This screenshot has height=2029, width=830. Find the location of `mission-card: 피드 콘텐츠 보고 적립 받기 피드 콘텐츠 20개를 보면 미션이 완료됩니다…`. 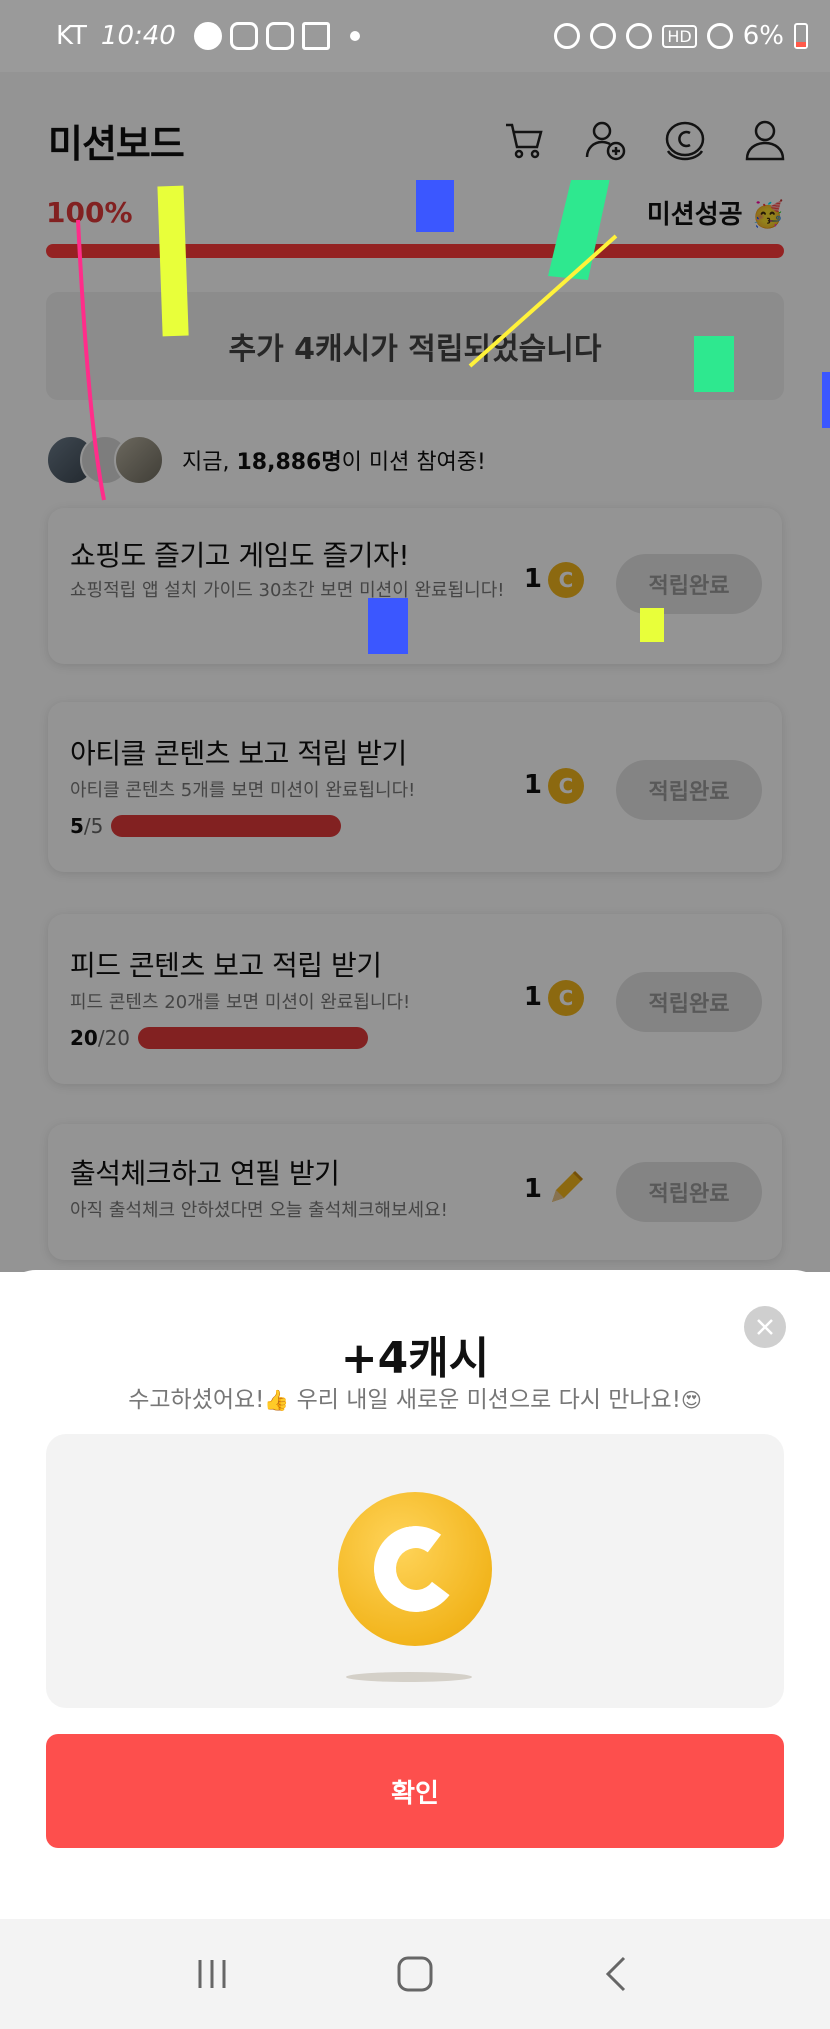

mission-card: 피드 콘텐츠 보고 적립 받기 피드 콘텐츠 20개를 보면 미션이 완료됩니다… is located at coordinates (415, 999).